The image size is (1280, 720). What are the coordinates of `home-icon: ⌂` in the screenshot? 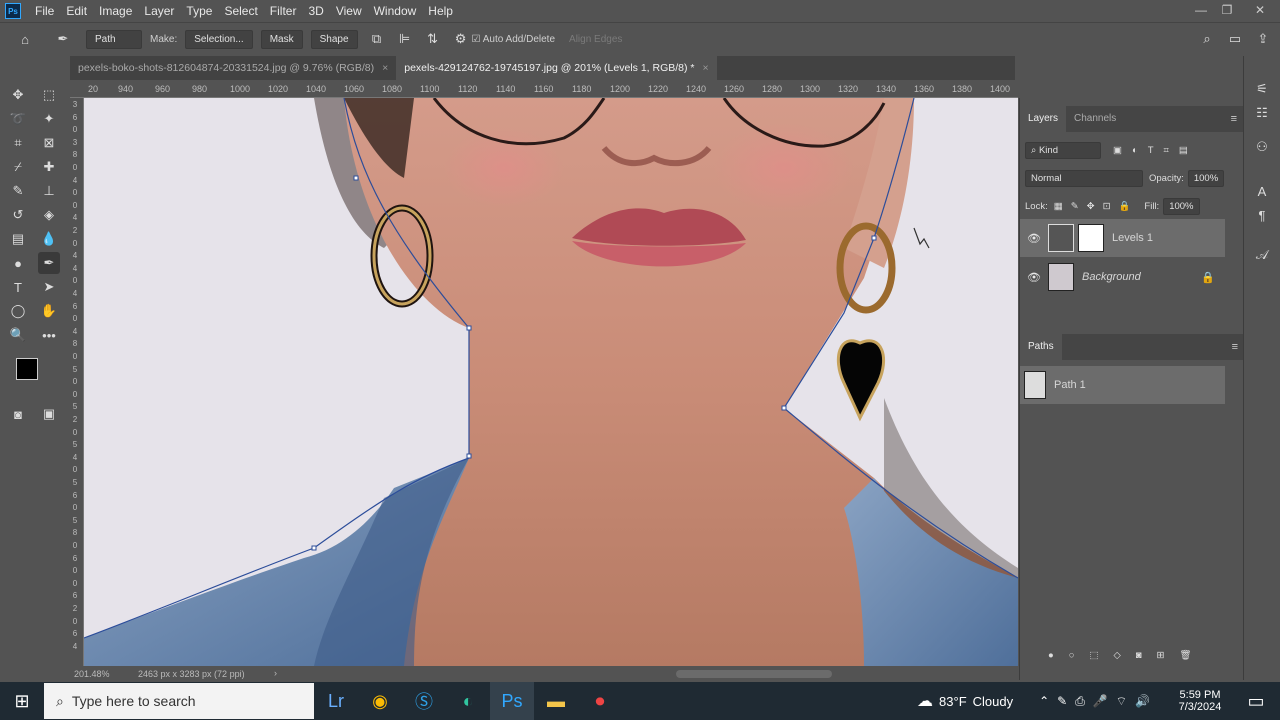 It's located at (25, 39).